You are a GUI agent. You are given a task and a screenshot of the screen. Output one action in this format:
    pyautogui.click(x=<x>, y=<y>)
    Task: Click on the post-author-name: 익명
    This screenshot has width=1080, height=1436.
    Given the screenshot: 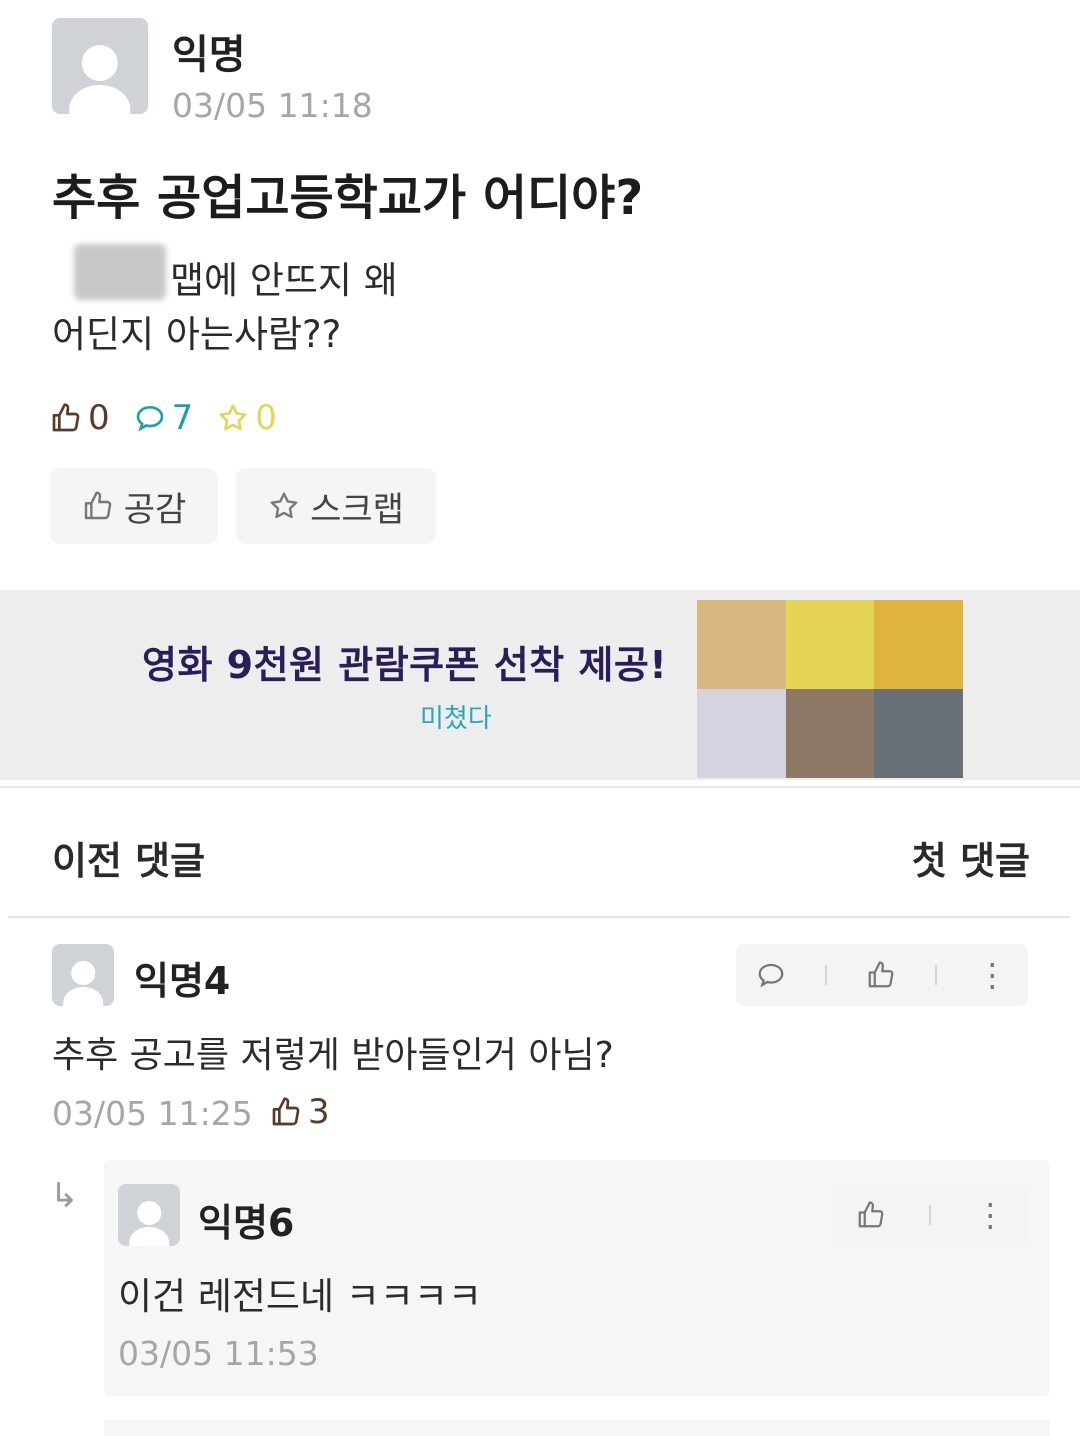 What is the action you would take?
    pyautogui.click(x=209, y=55)
    